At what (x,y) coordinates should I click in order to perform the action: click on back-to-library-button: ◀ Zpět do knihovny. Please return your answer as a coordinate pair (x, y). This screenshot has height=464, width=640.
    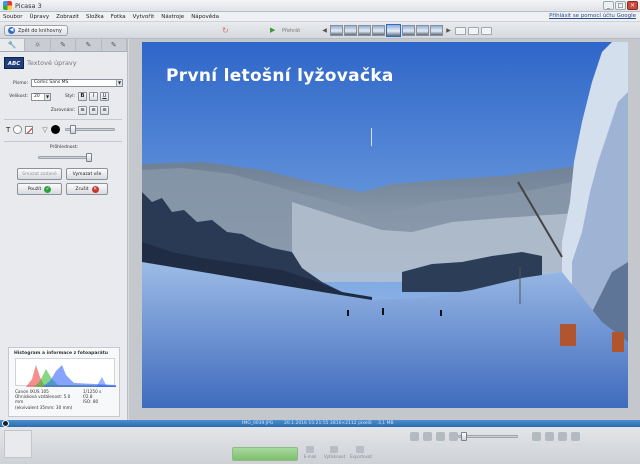
    Looking at the image, I should click on (36, 30).